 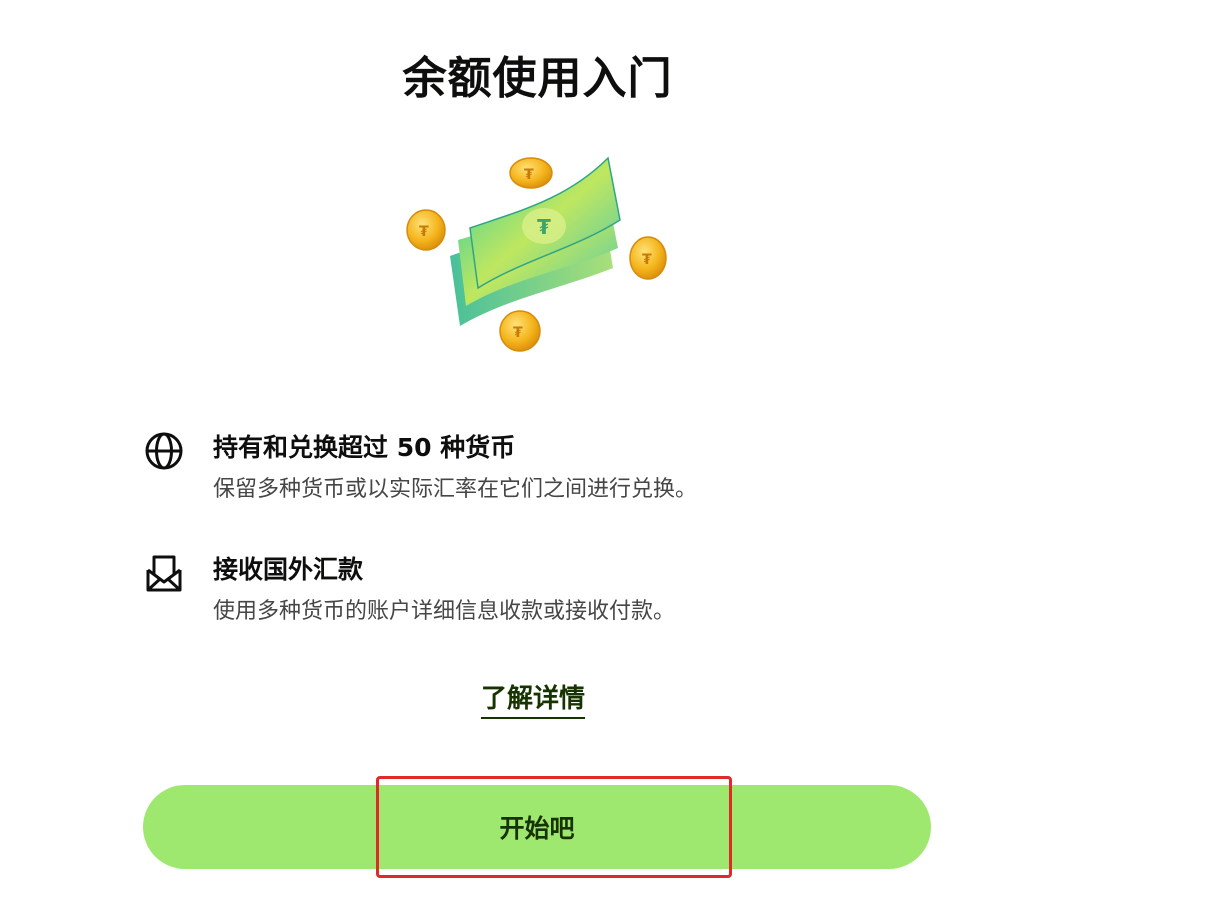 I want to click on feature-multi-currency: 持有和兑换超过 50 种货币 保留多种货币或以实际汇率在它们之间进行兑换。, so click(x=543, y=468).